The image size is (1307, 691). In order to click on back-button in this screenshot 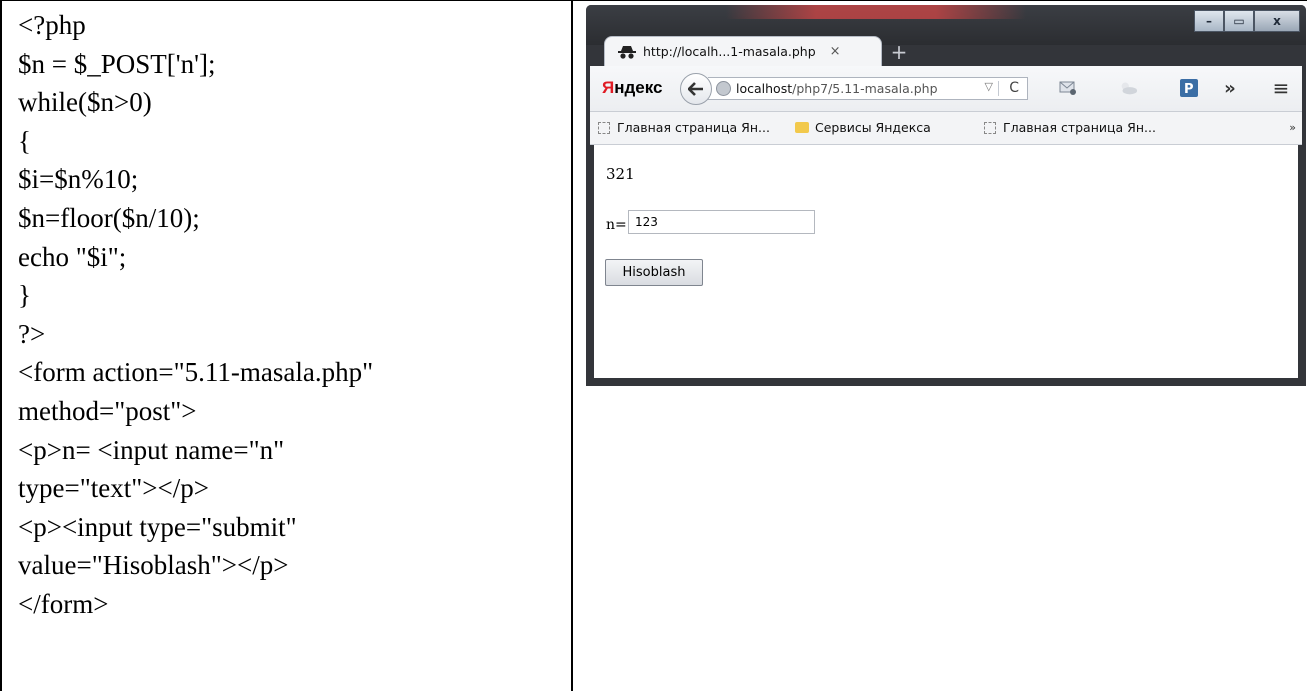, I will do `click(696, 89)`.